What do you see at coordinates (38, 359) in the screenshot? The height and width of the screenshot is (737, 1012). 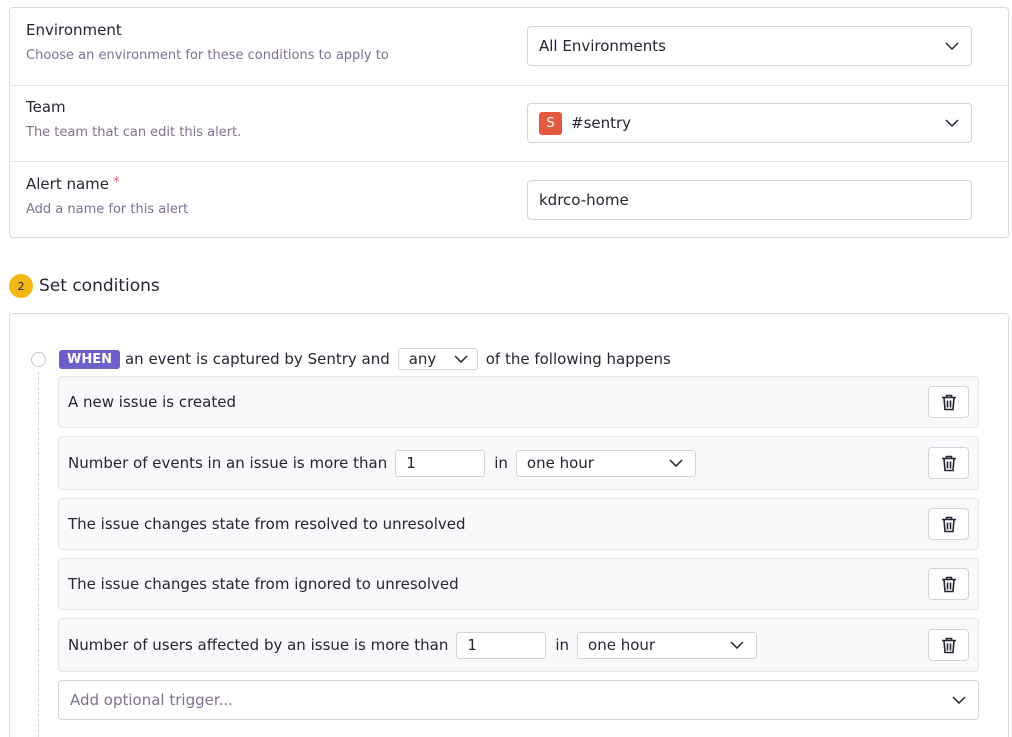 I see `timeline-dot-icon` at bounding box center [38, 359].